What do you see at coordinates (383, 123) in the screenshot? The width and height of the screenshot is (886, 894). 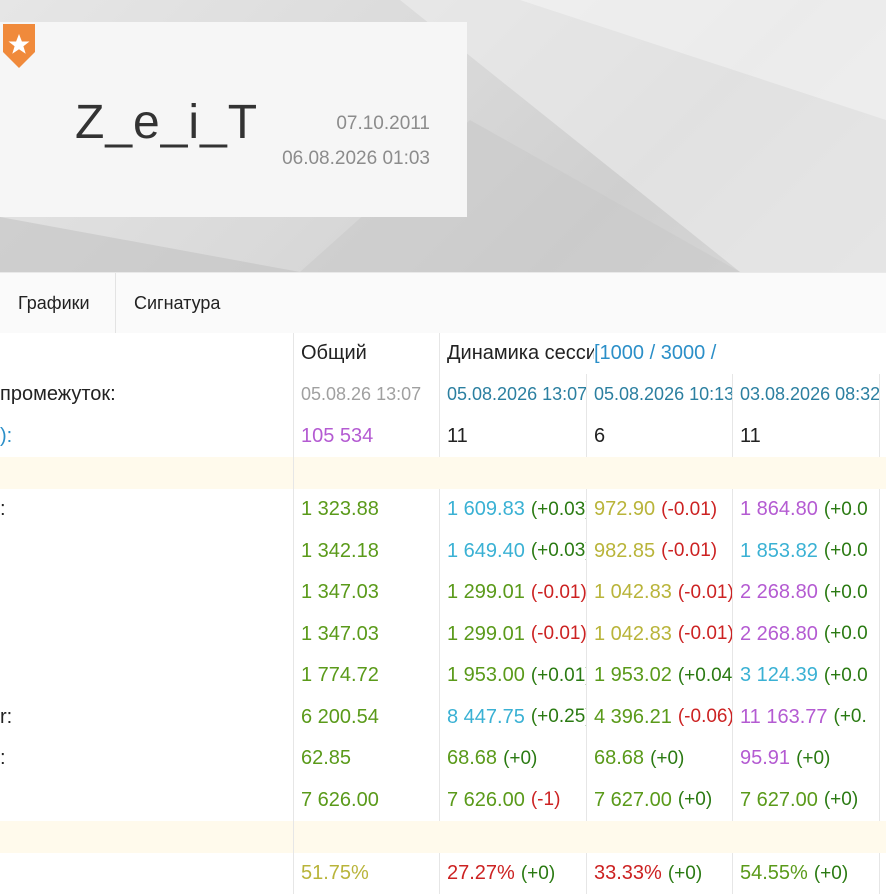 I see `registration-date: 07.10.2011` at bounding box center [383, 123].